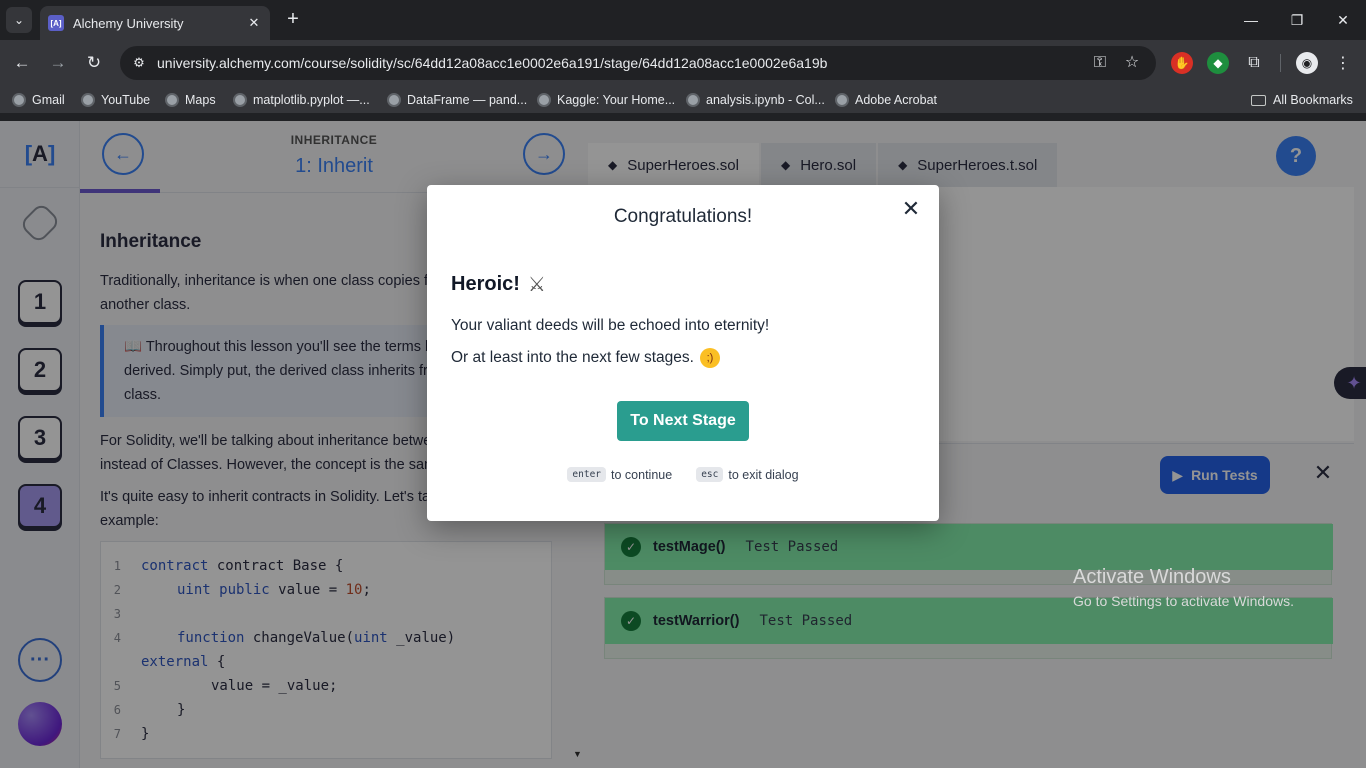 The width and height of the screenshot is (1366, 768). Describe the element at coordinates (1280, 63) in the screenshot. I see `toolbar-divider` at that location.